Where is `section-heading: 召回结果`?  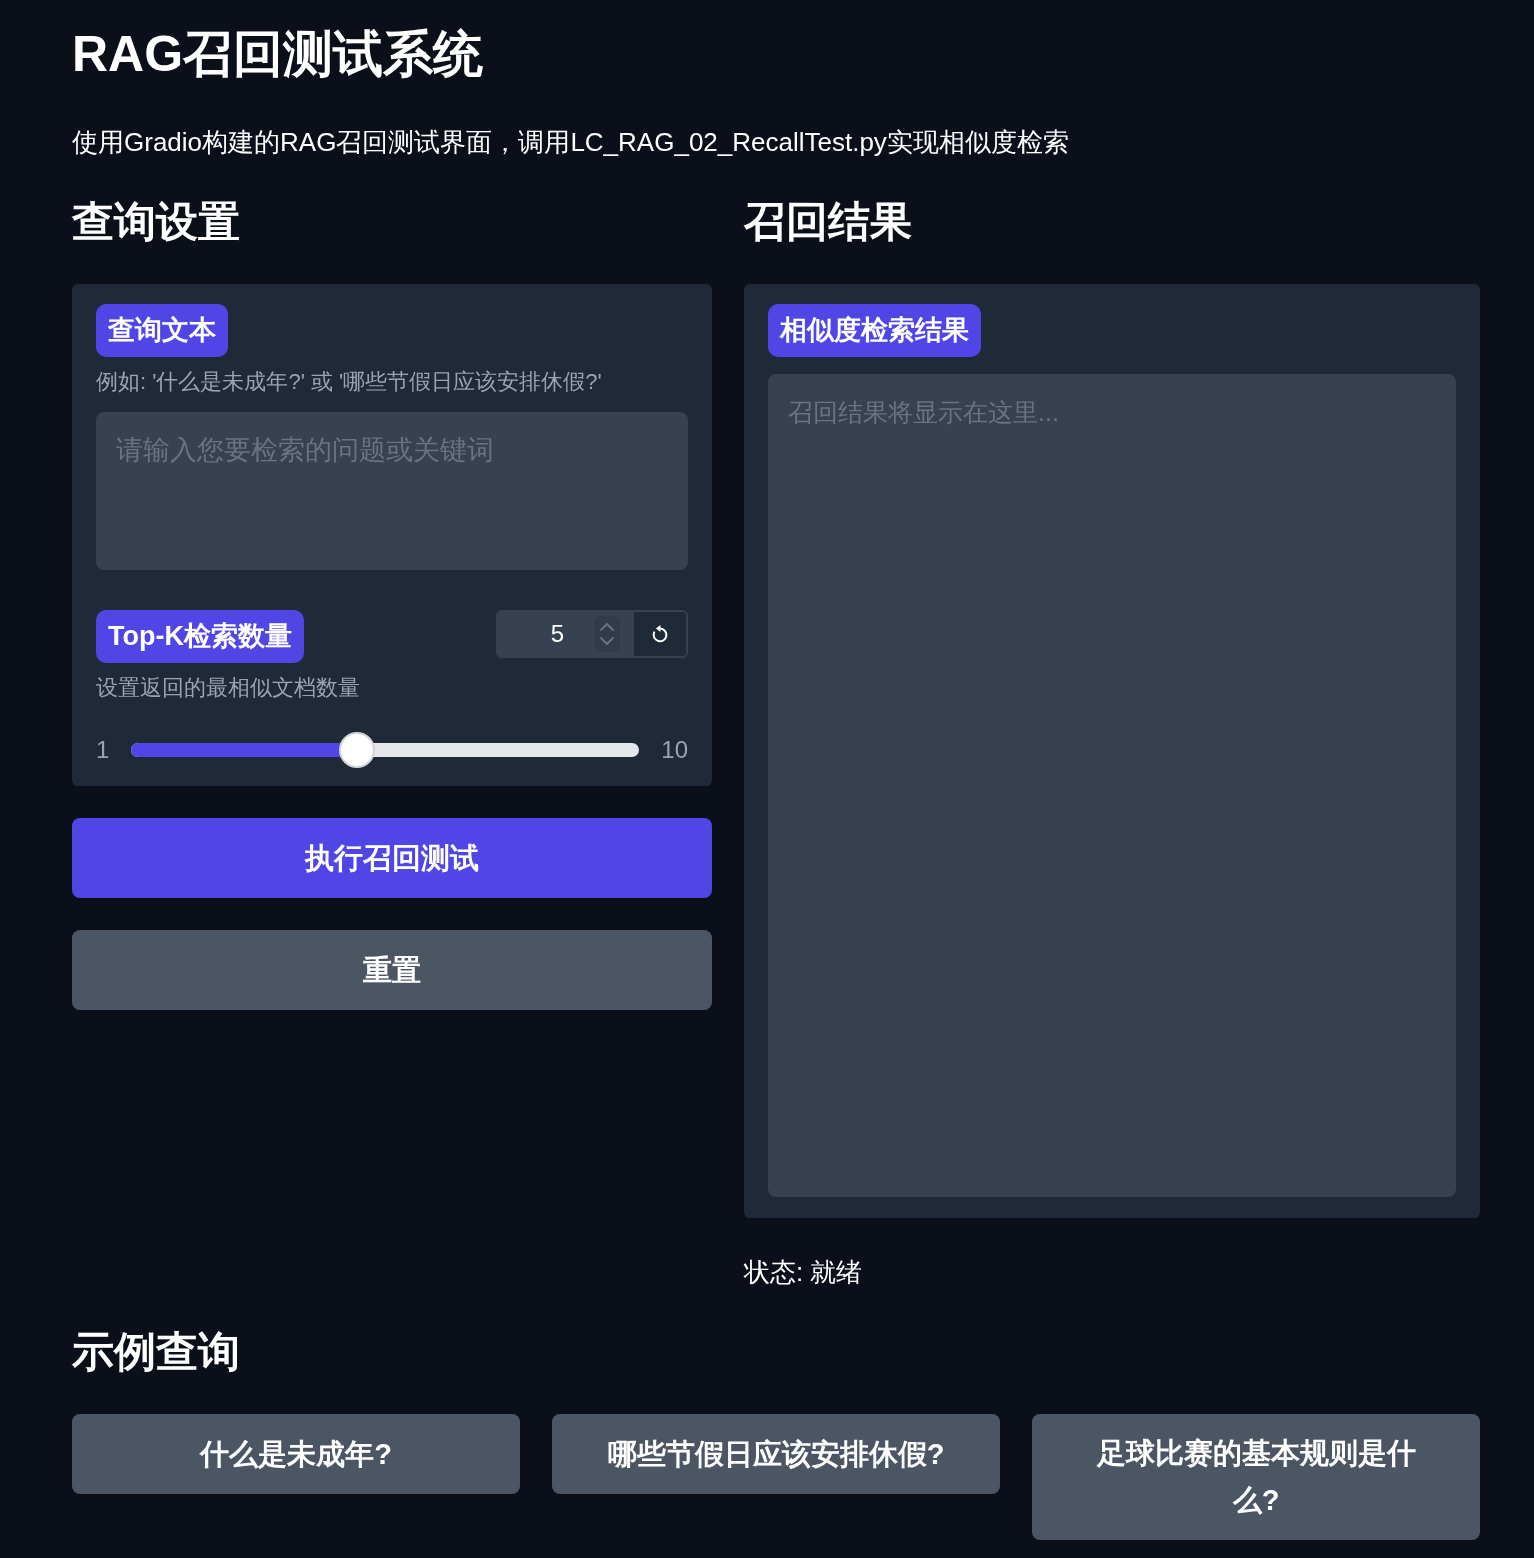
section-heading: 召回结果 is located at coordinates (828, 222).